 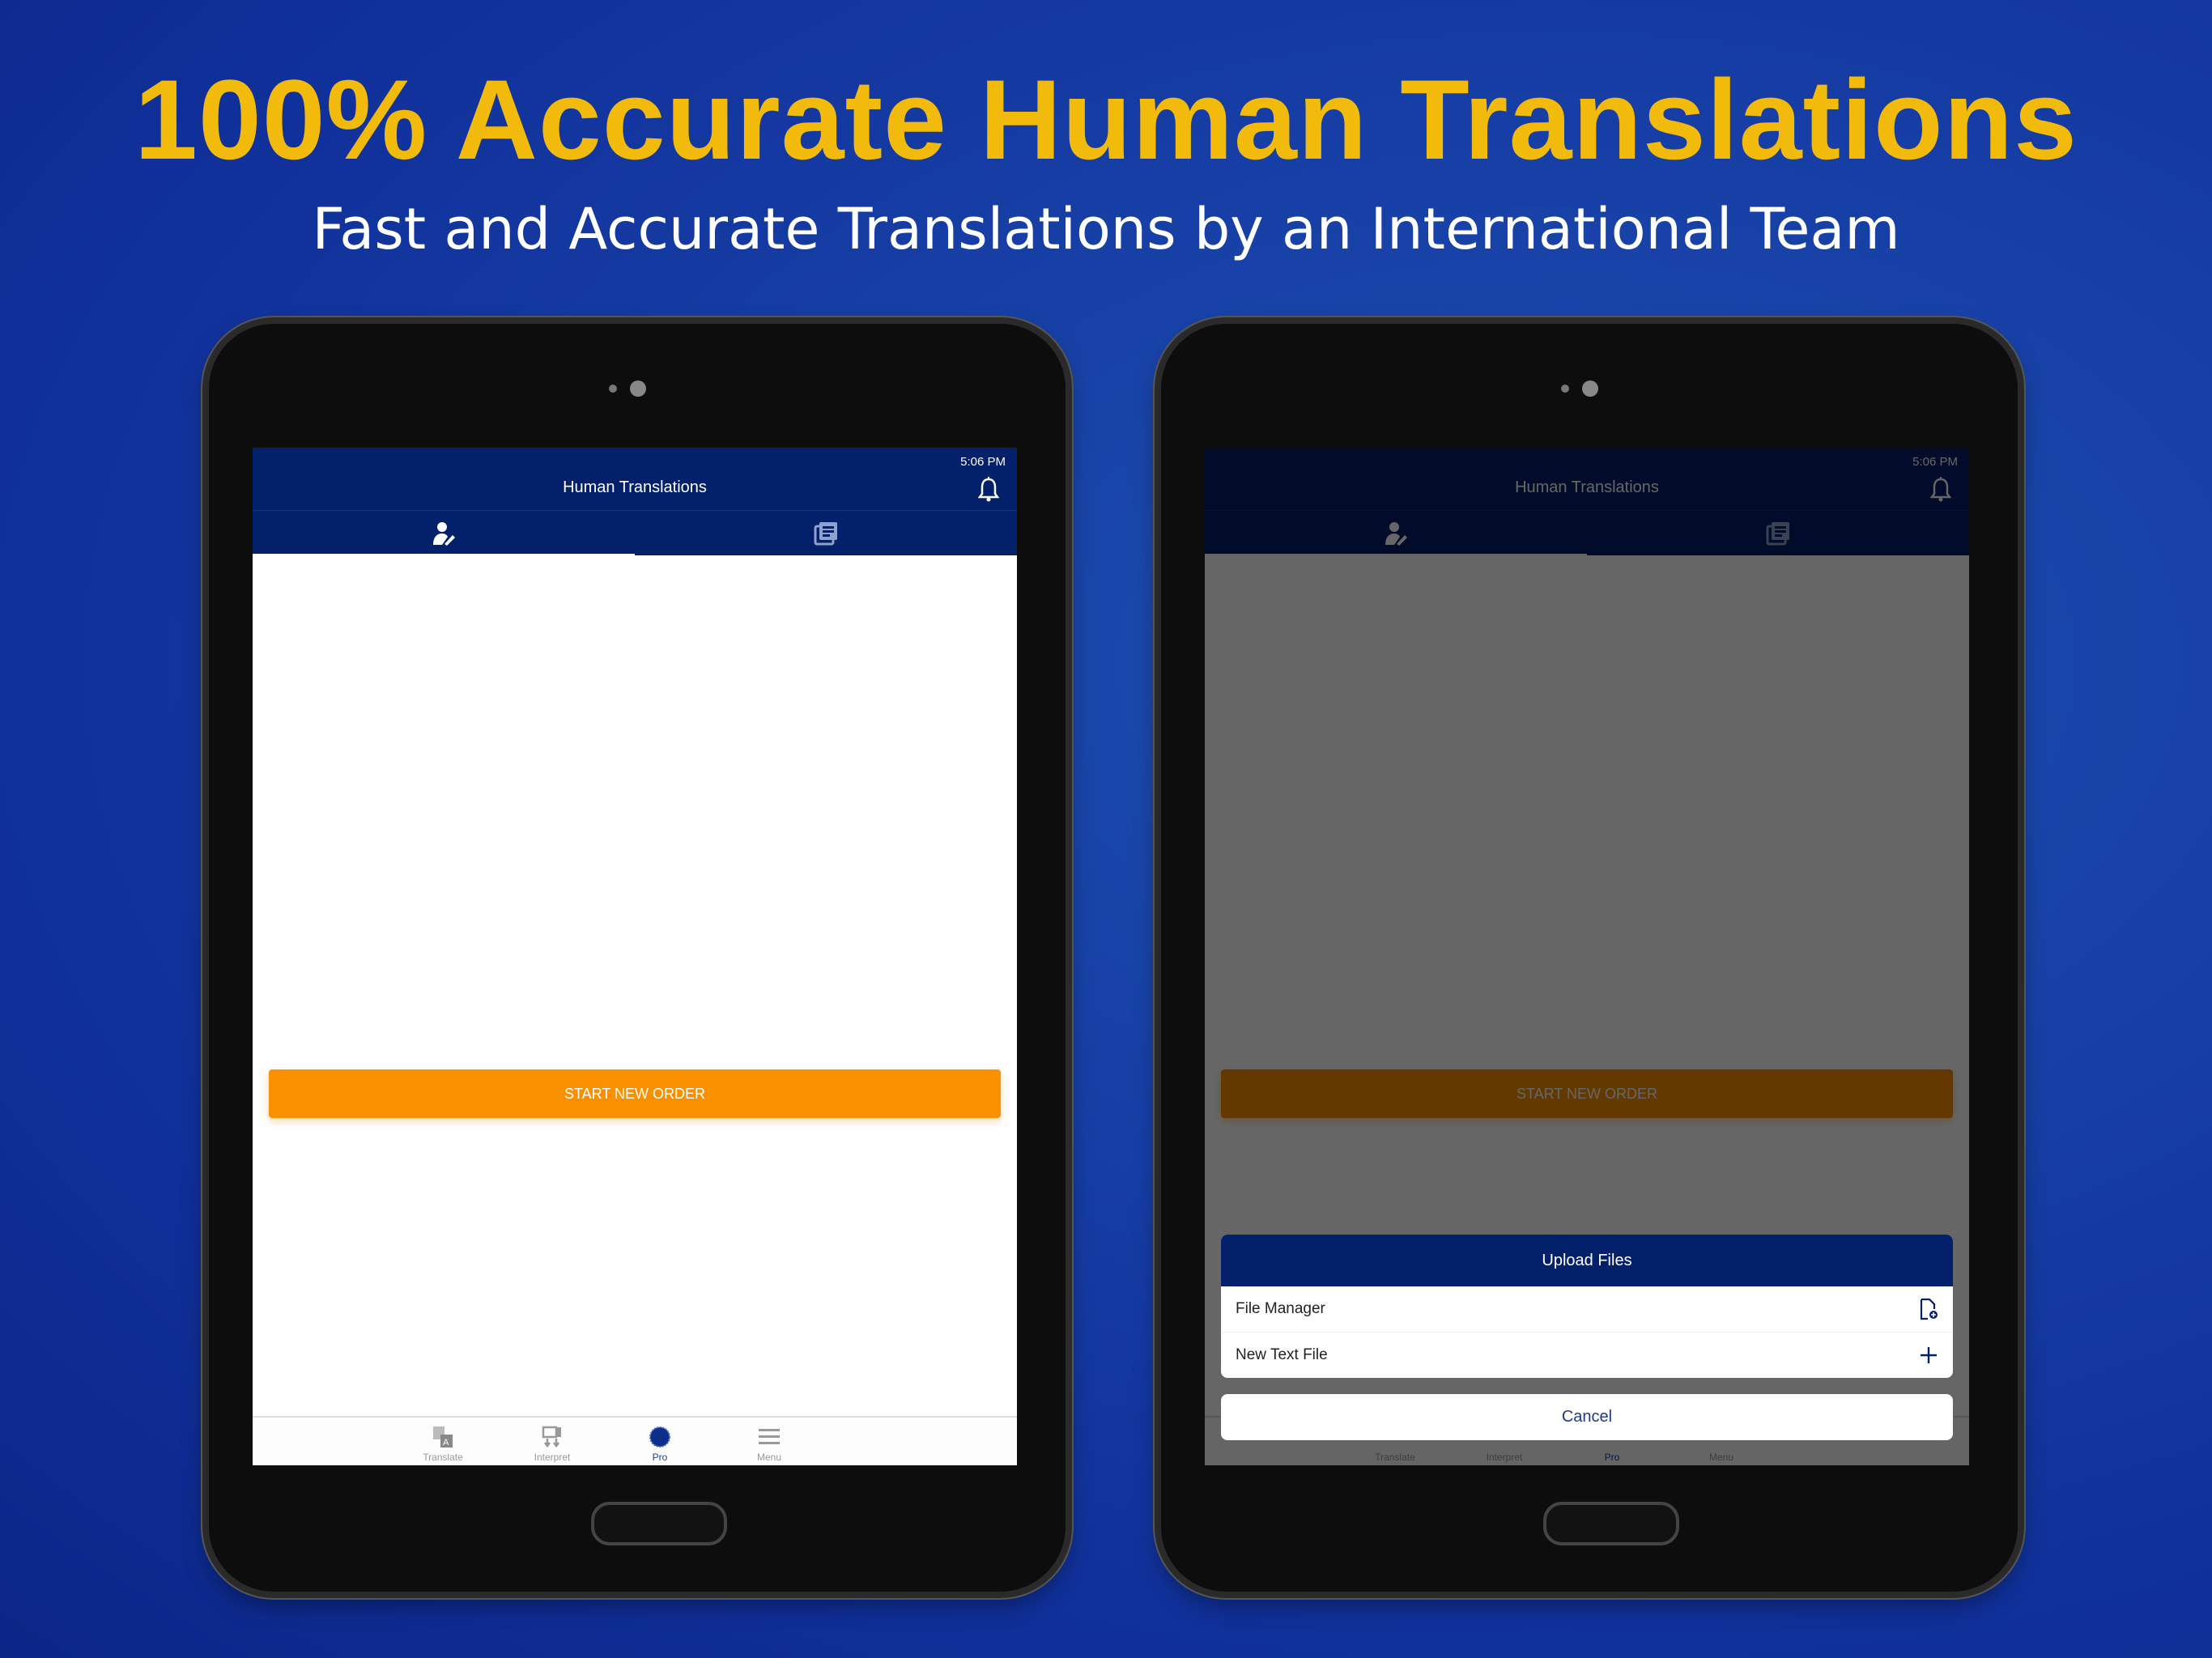 I want to click on plus-icon, so click(x=1929, y=1355).